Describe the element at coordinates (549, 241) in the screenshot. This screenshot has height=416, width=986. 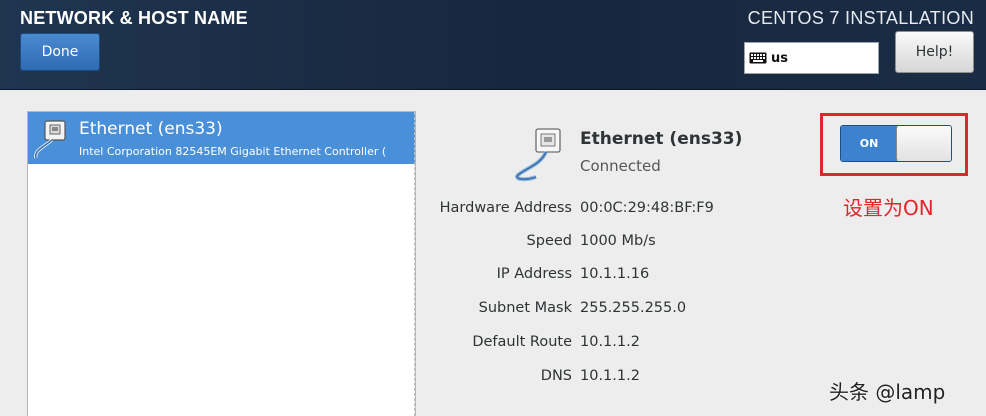
I see `speed-label: Speed` at that location.